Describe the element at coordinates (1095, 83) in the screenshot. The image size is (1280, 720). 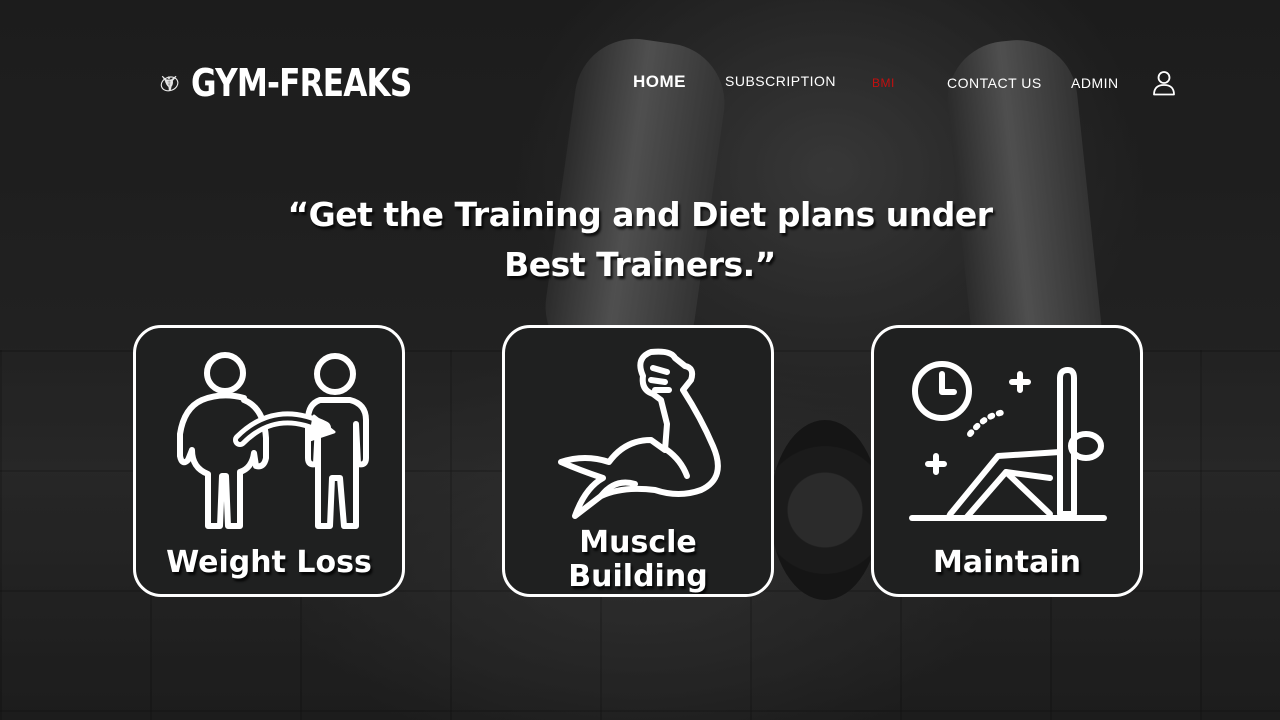
I see `nav-admin: ADMIN` at that location.